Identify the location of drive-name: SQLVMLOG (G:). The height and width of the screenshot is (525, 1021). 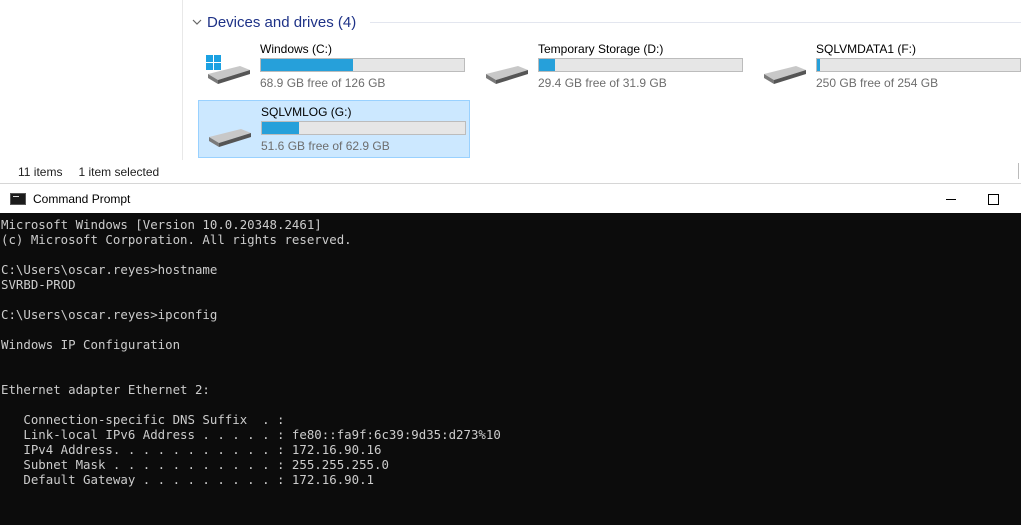
(306, 112).